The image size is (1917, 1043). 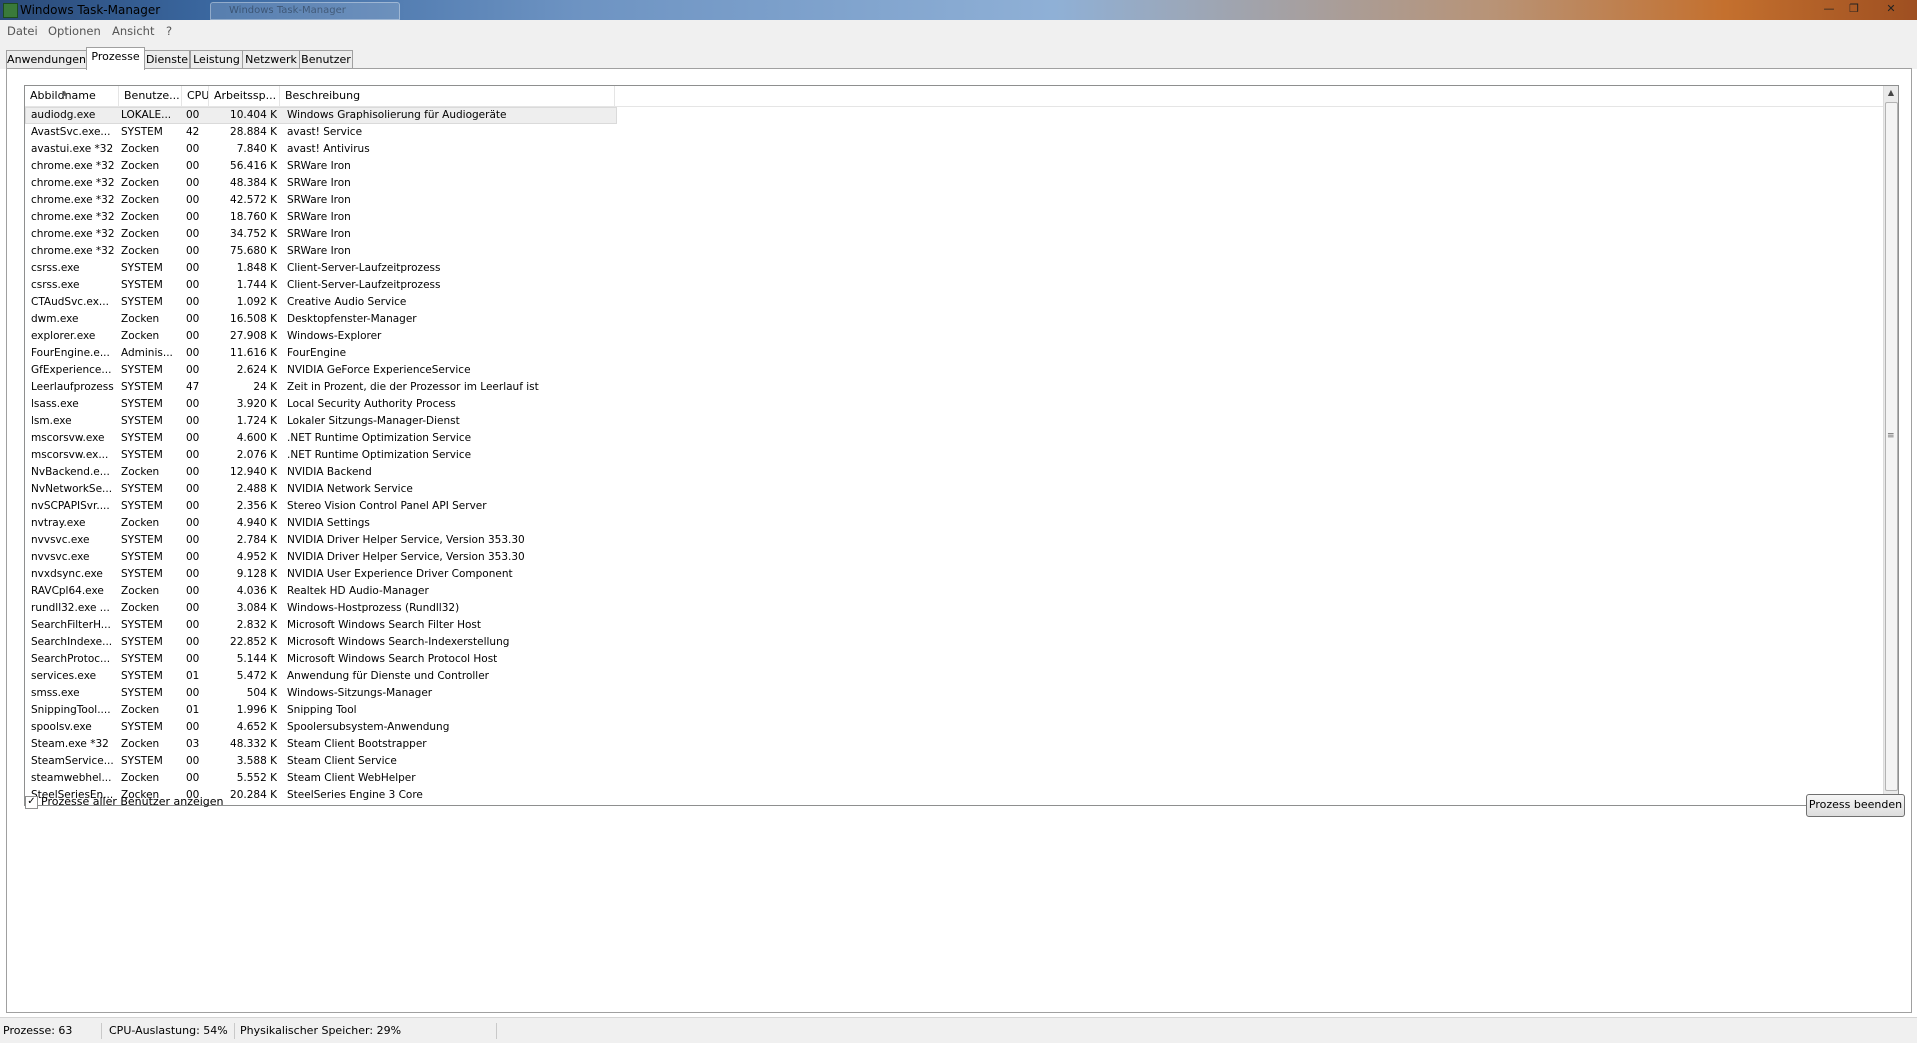 What do you see at coordinates (256, 608) in the screenshot?
I see `process-memory: 3.084 K` at bounding box center [256, 608].